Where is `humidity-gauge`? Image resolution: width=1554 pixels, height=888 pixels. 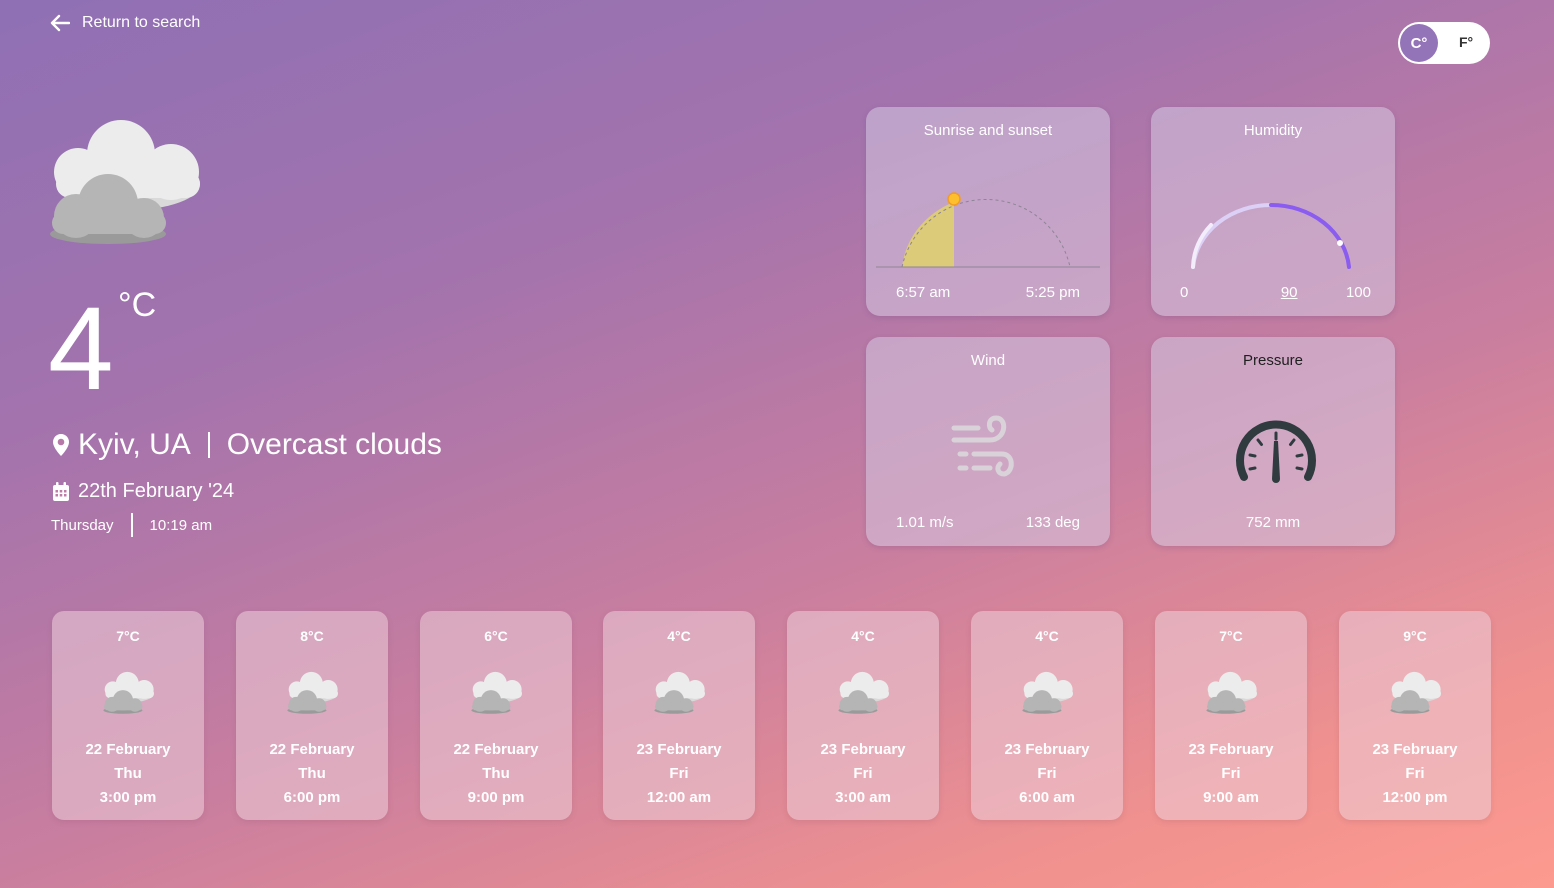 humidity-gauge is located at coordinates (1271, 235).